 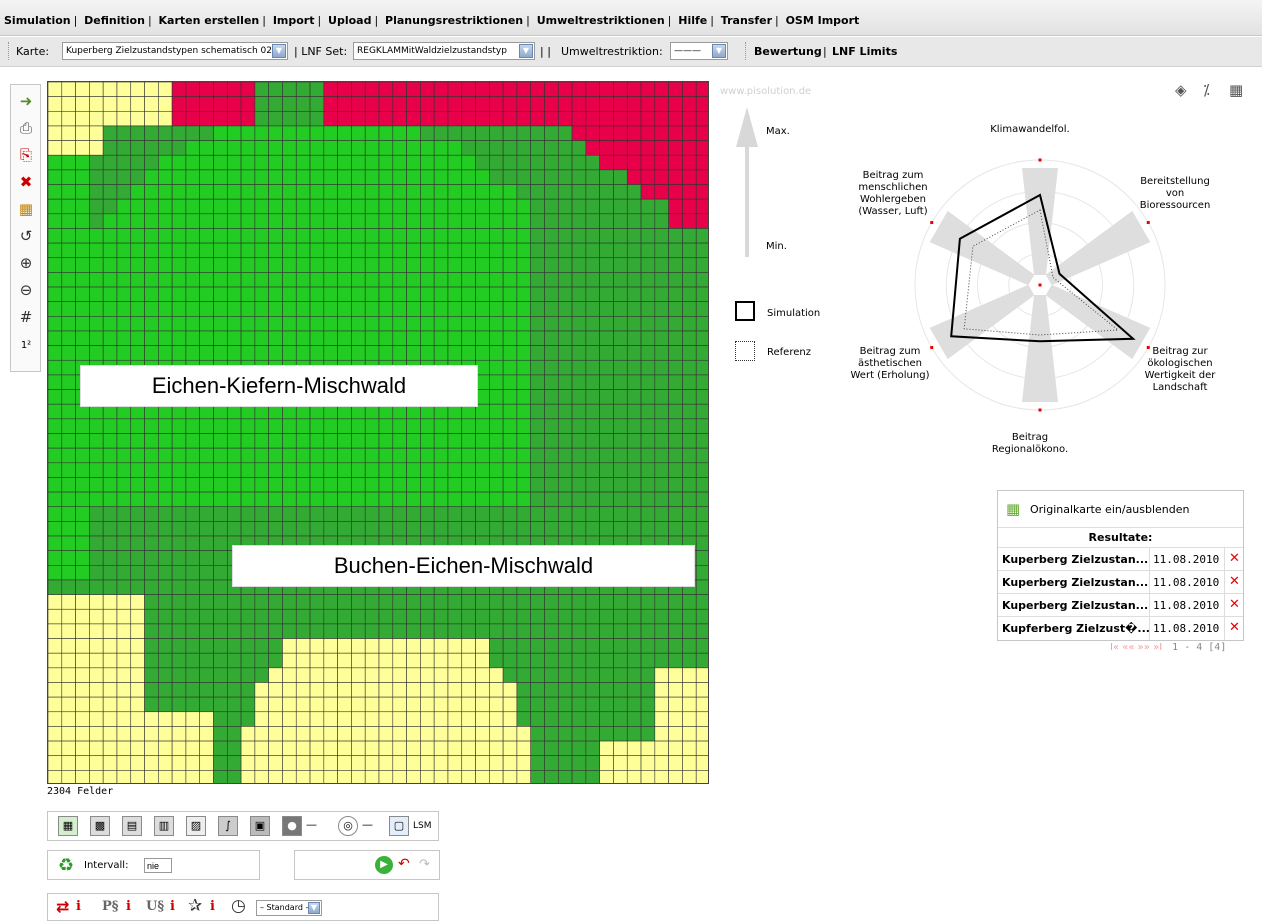 I want to click on clock-icon: ◷, so click(x=238, y=906).